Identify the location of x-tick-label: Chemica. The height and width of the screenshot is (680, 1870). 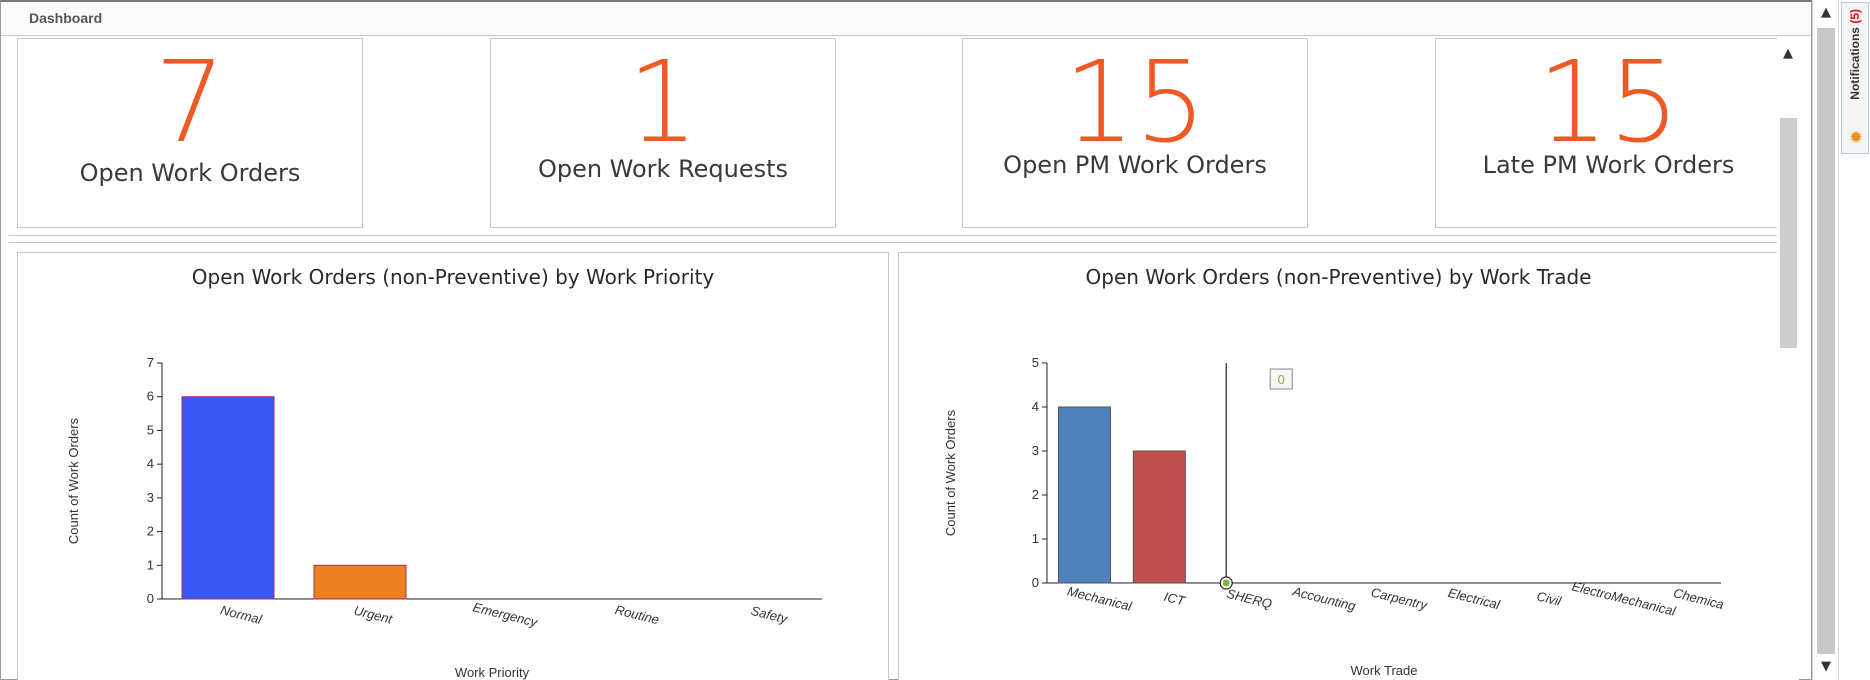
(1698, 598).